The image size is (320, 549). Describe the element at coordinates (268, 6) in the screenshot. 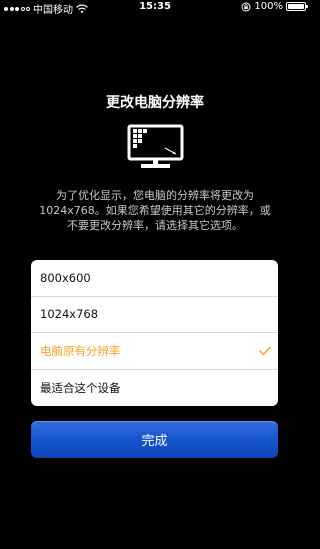

I see `battery-percentage: 100%` at that location.